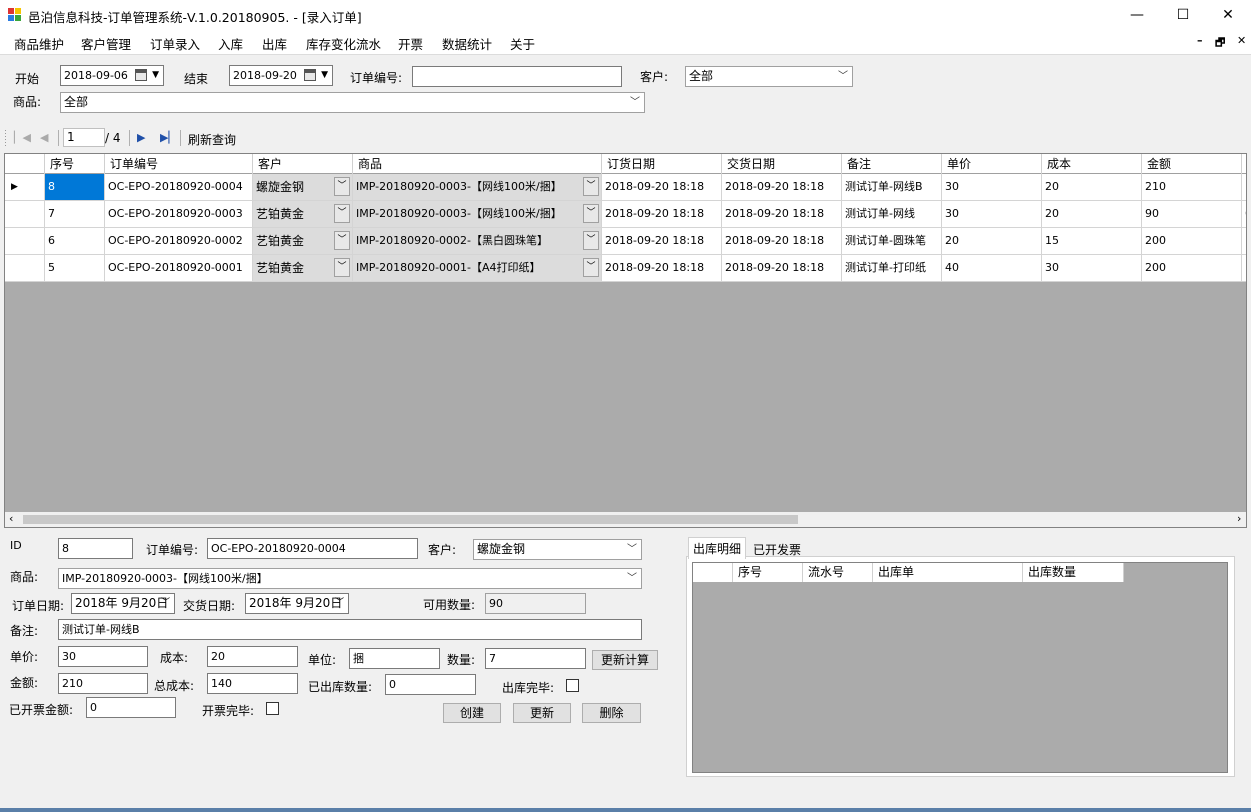  Describe the element at coordinates (303, 187) in the screenshot. I see `cell-customer-combo: 螺旋金钢 ﹀` at that location.